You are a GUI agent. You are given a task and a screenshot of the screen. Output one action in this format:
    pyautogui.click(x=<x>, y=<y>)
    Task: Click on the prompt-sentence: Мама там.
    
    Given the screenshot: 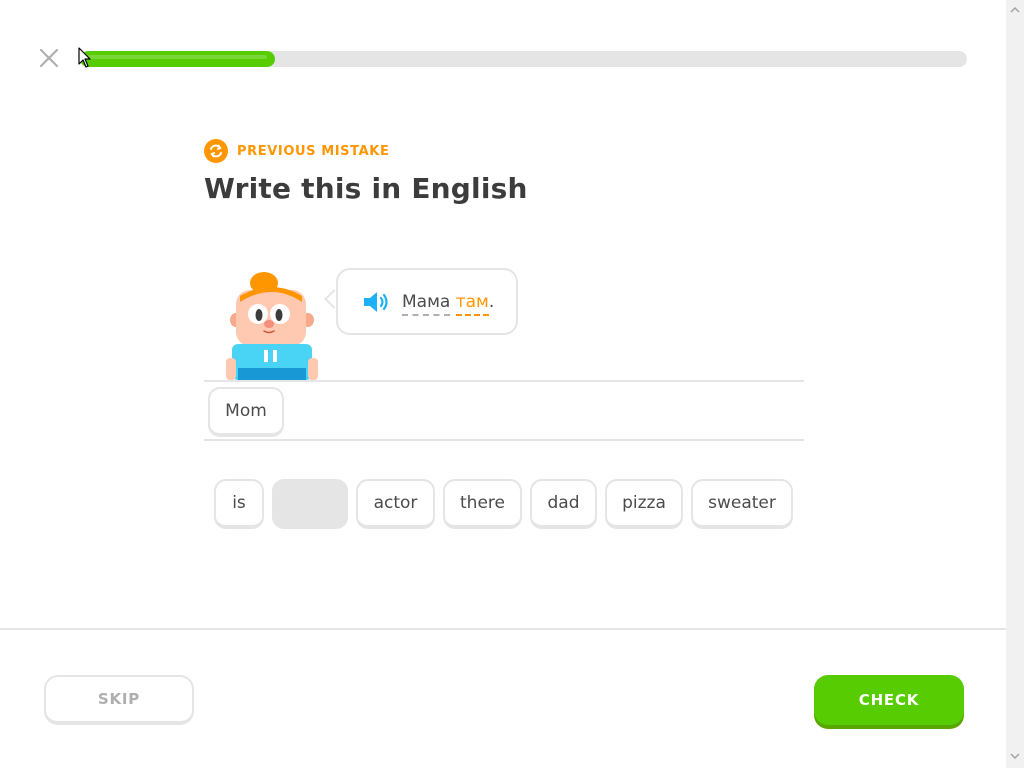 What is the action you would take?
    pyautogui.click(x=448, y=303)
    